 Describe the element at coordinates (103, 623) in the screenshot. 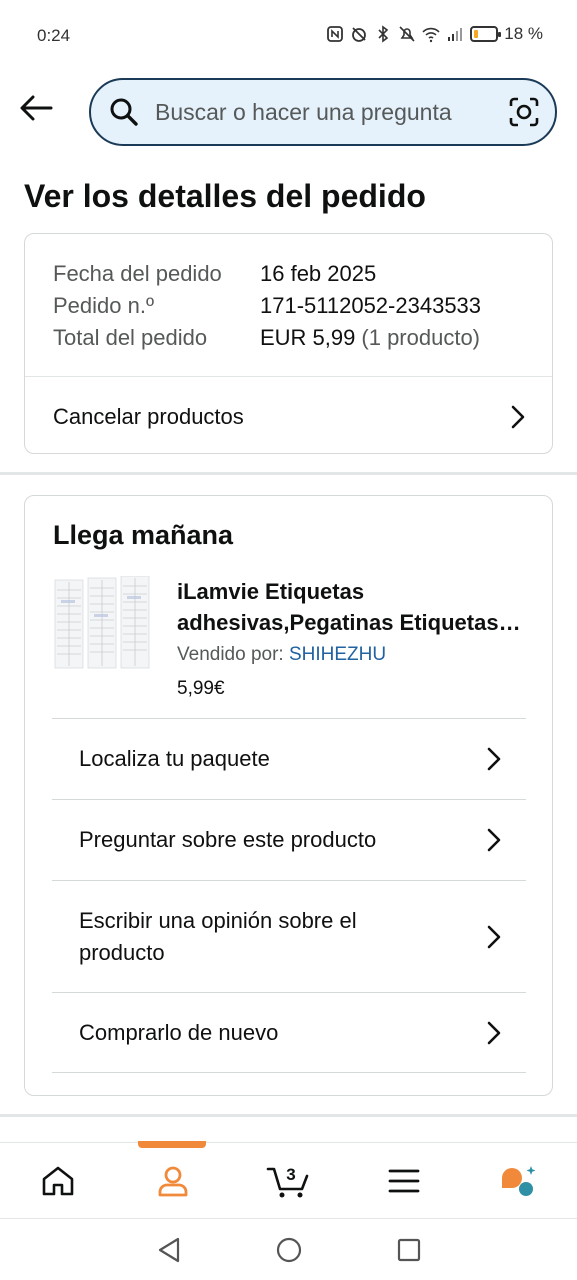

I see `product-image` at that location.